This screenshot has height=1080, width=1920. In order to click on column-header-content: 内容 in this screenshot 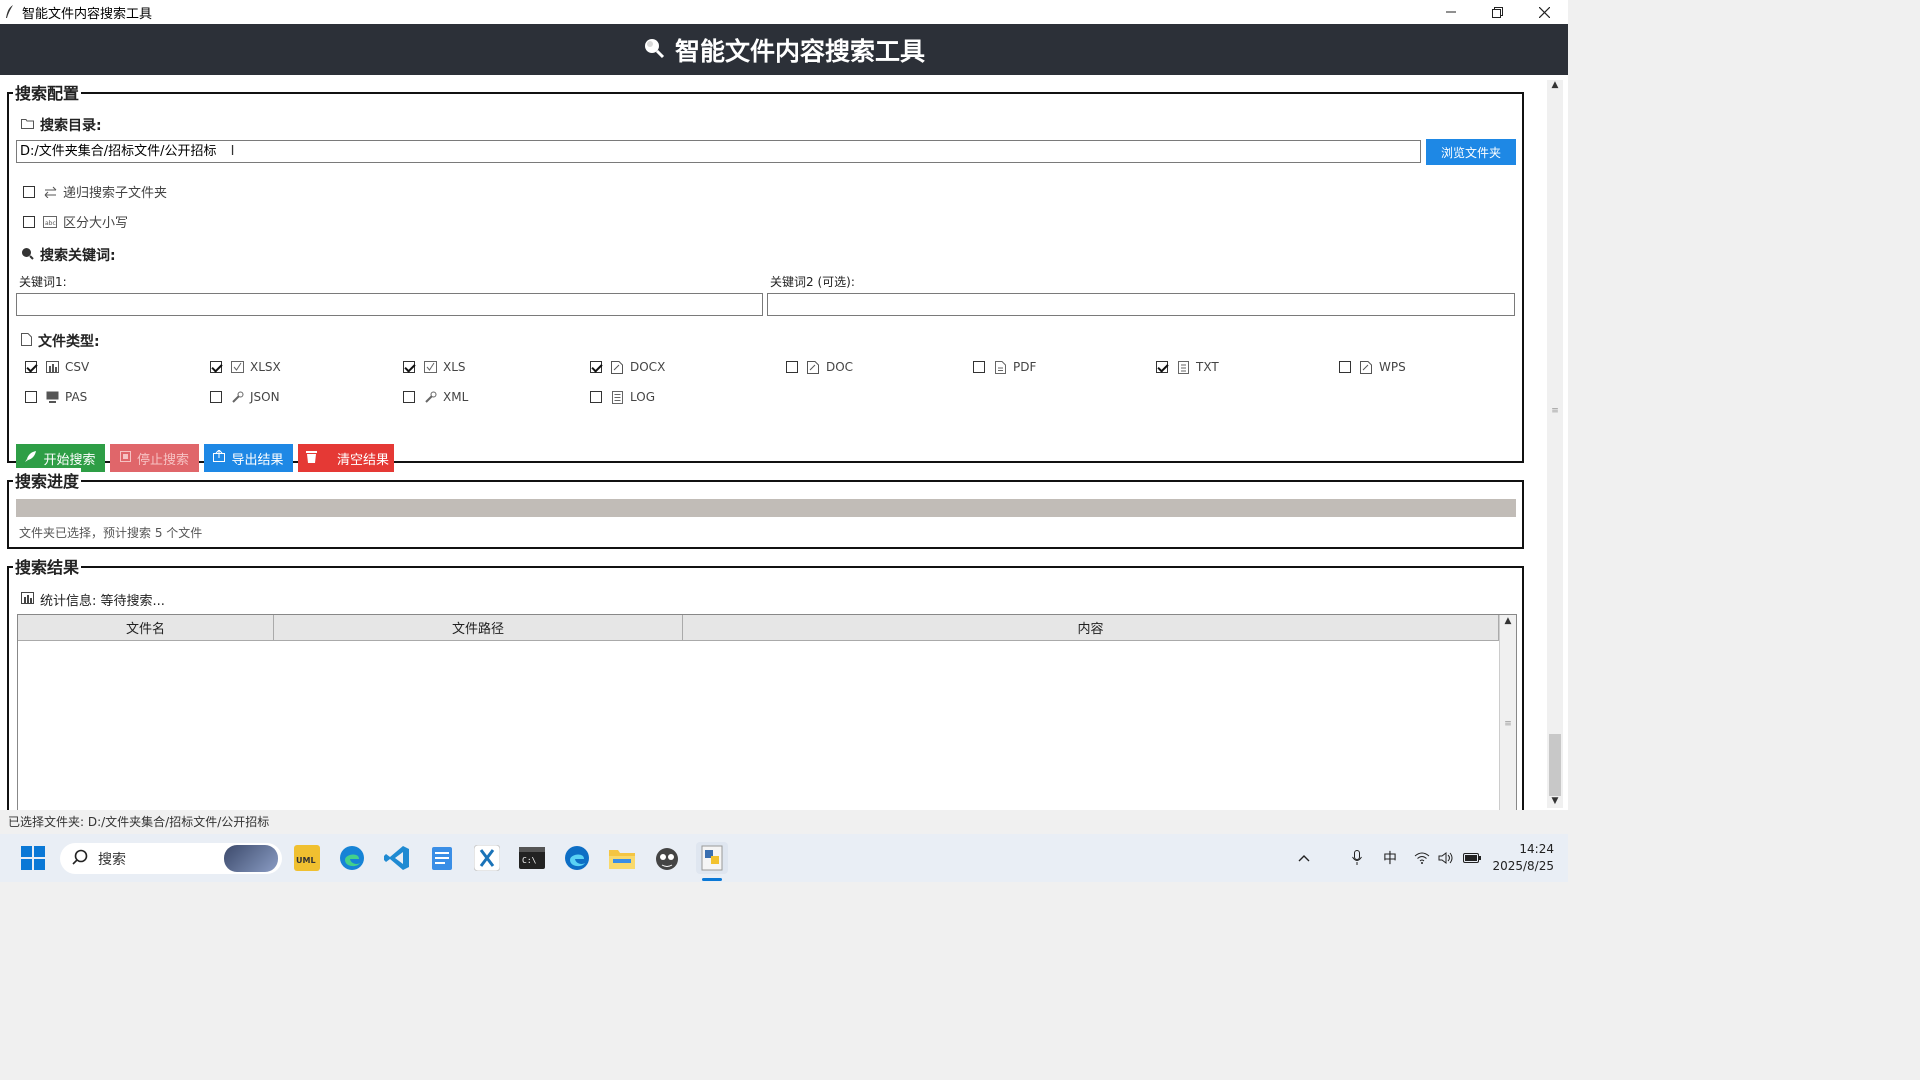, I will do `click(1091, 628)`.